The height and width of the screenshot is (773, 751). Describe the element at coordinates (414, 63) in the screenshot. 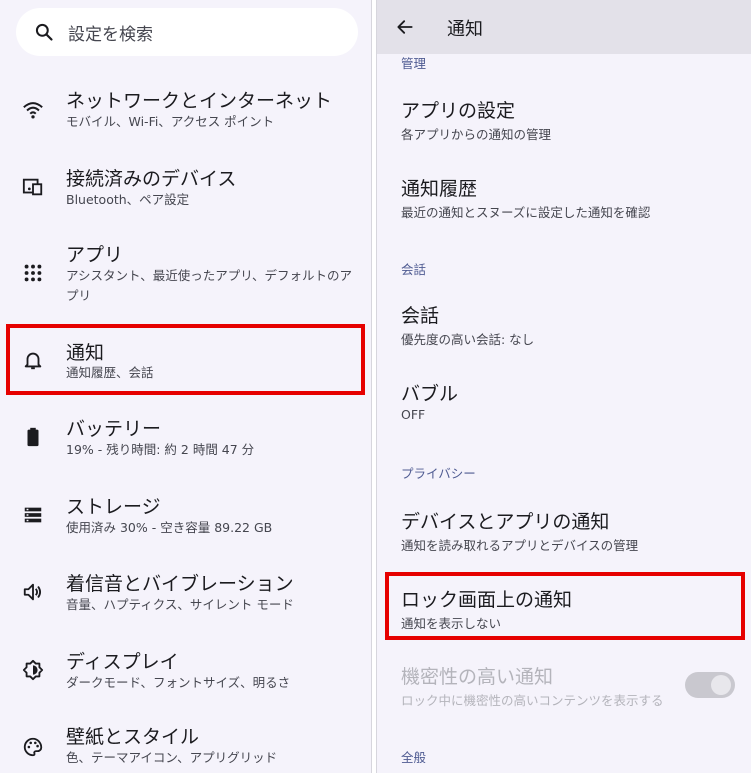

I see `section-header-manage: 管理` at that location.